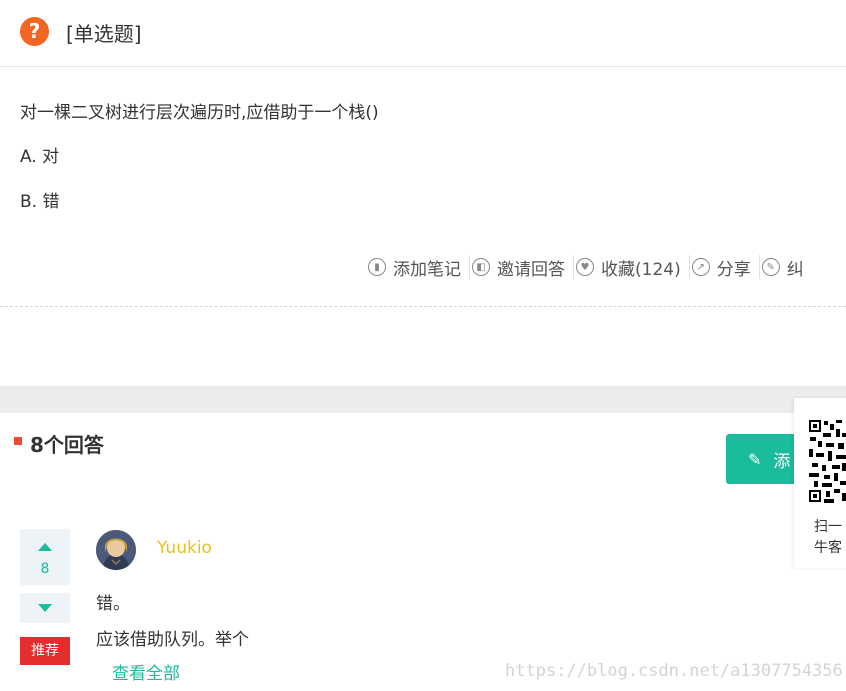 The image size is (846, 691). I want to click on add-note-button: ▮ 添加笔记, so click(418, 267).